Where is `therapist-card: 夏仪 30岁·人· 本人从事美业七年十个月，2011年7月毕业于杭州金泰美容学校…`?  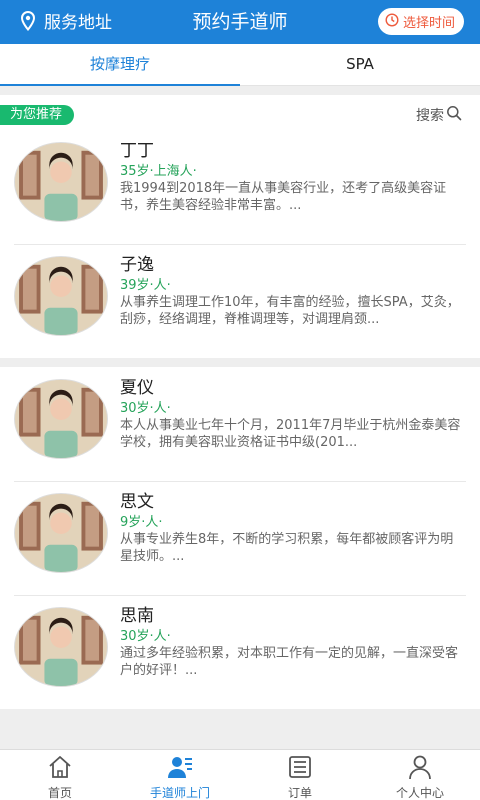 therapist-card: 夏仪 30岁·人· 本人从事美业七年十个月，2011年7月毕业于杭州金泰美容学校… is located at coordinates (240, 424).